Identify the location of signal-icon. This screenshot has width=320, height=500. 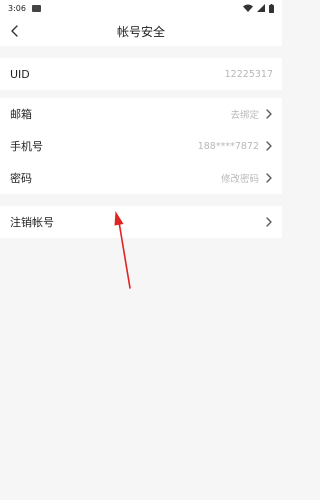
(261, 8).